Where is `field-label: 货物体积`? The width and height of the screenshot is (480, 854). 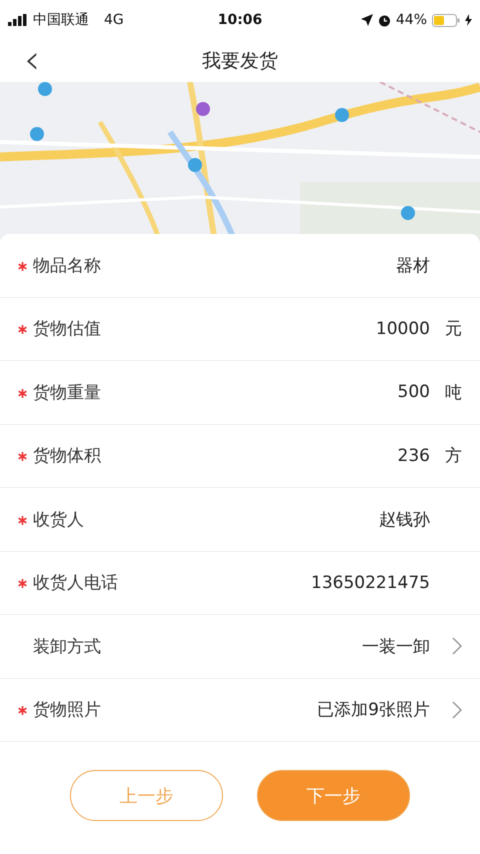 field-label: 货物体积 is located at coordinates (67, 456).